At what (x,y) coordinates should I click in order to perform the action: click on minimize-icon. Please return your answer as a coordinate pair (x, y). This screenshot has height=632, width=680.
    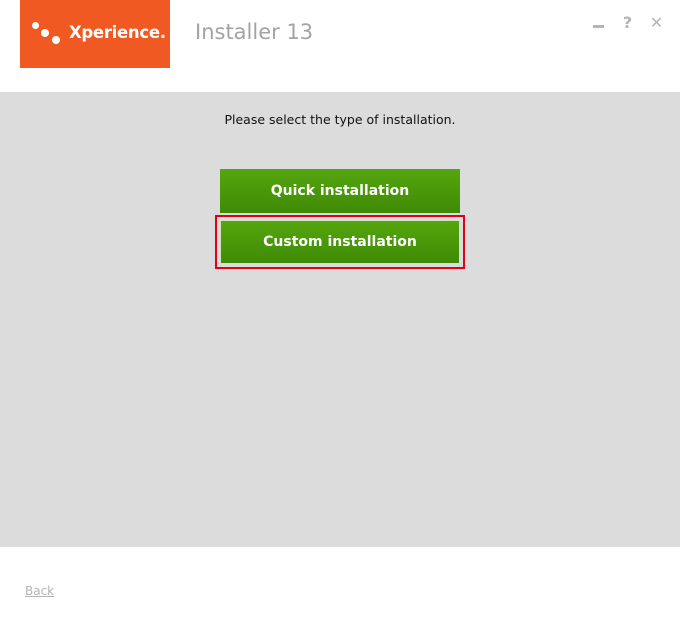
    Looking at the image, I should click on (598, 26).